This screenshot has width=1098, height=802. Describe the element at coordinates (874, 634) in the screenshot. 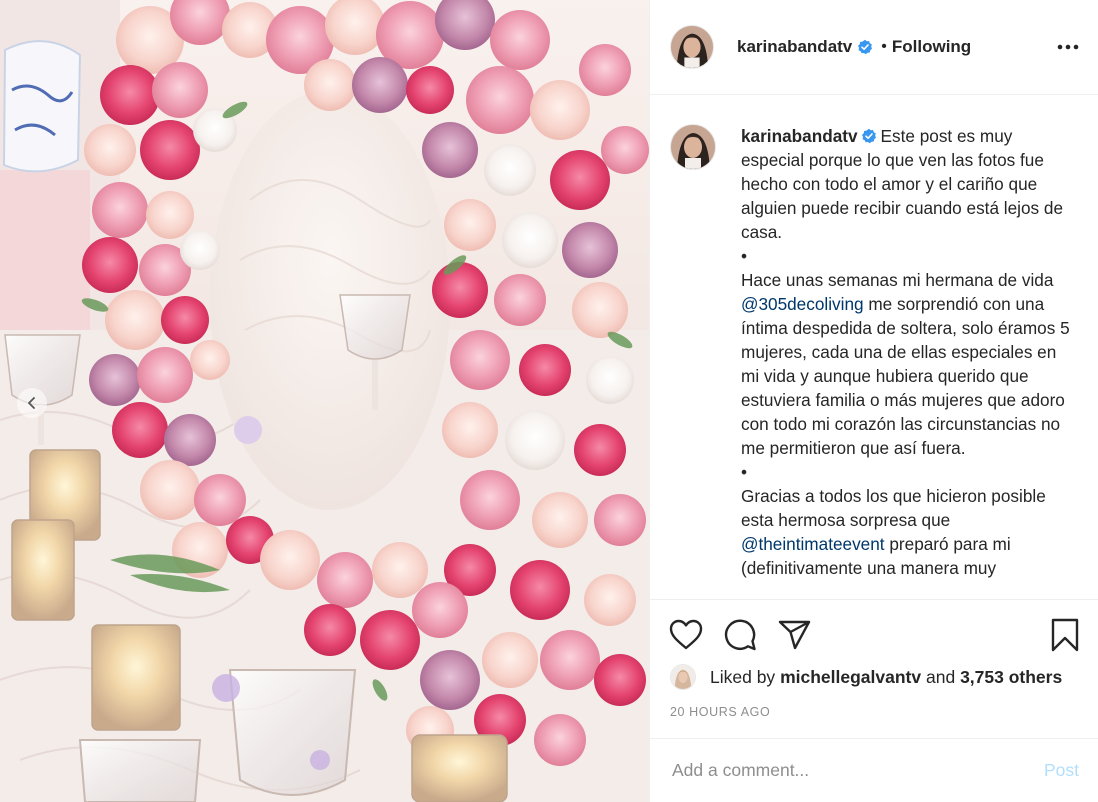

I see `action-bar` at that location.